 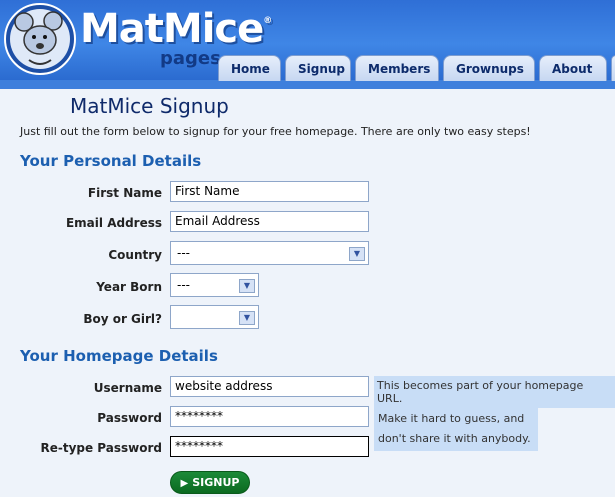 What do you see at coordinates (129, 418) in the screenshot?
I see `password-label: Password` at bounding box center [129, 418].